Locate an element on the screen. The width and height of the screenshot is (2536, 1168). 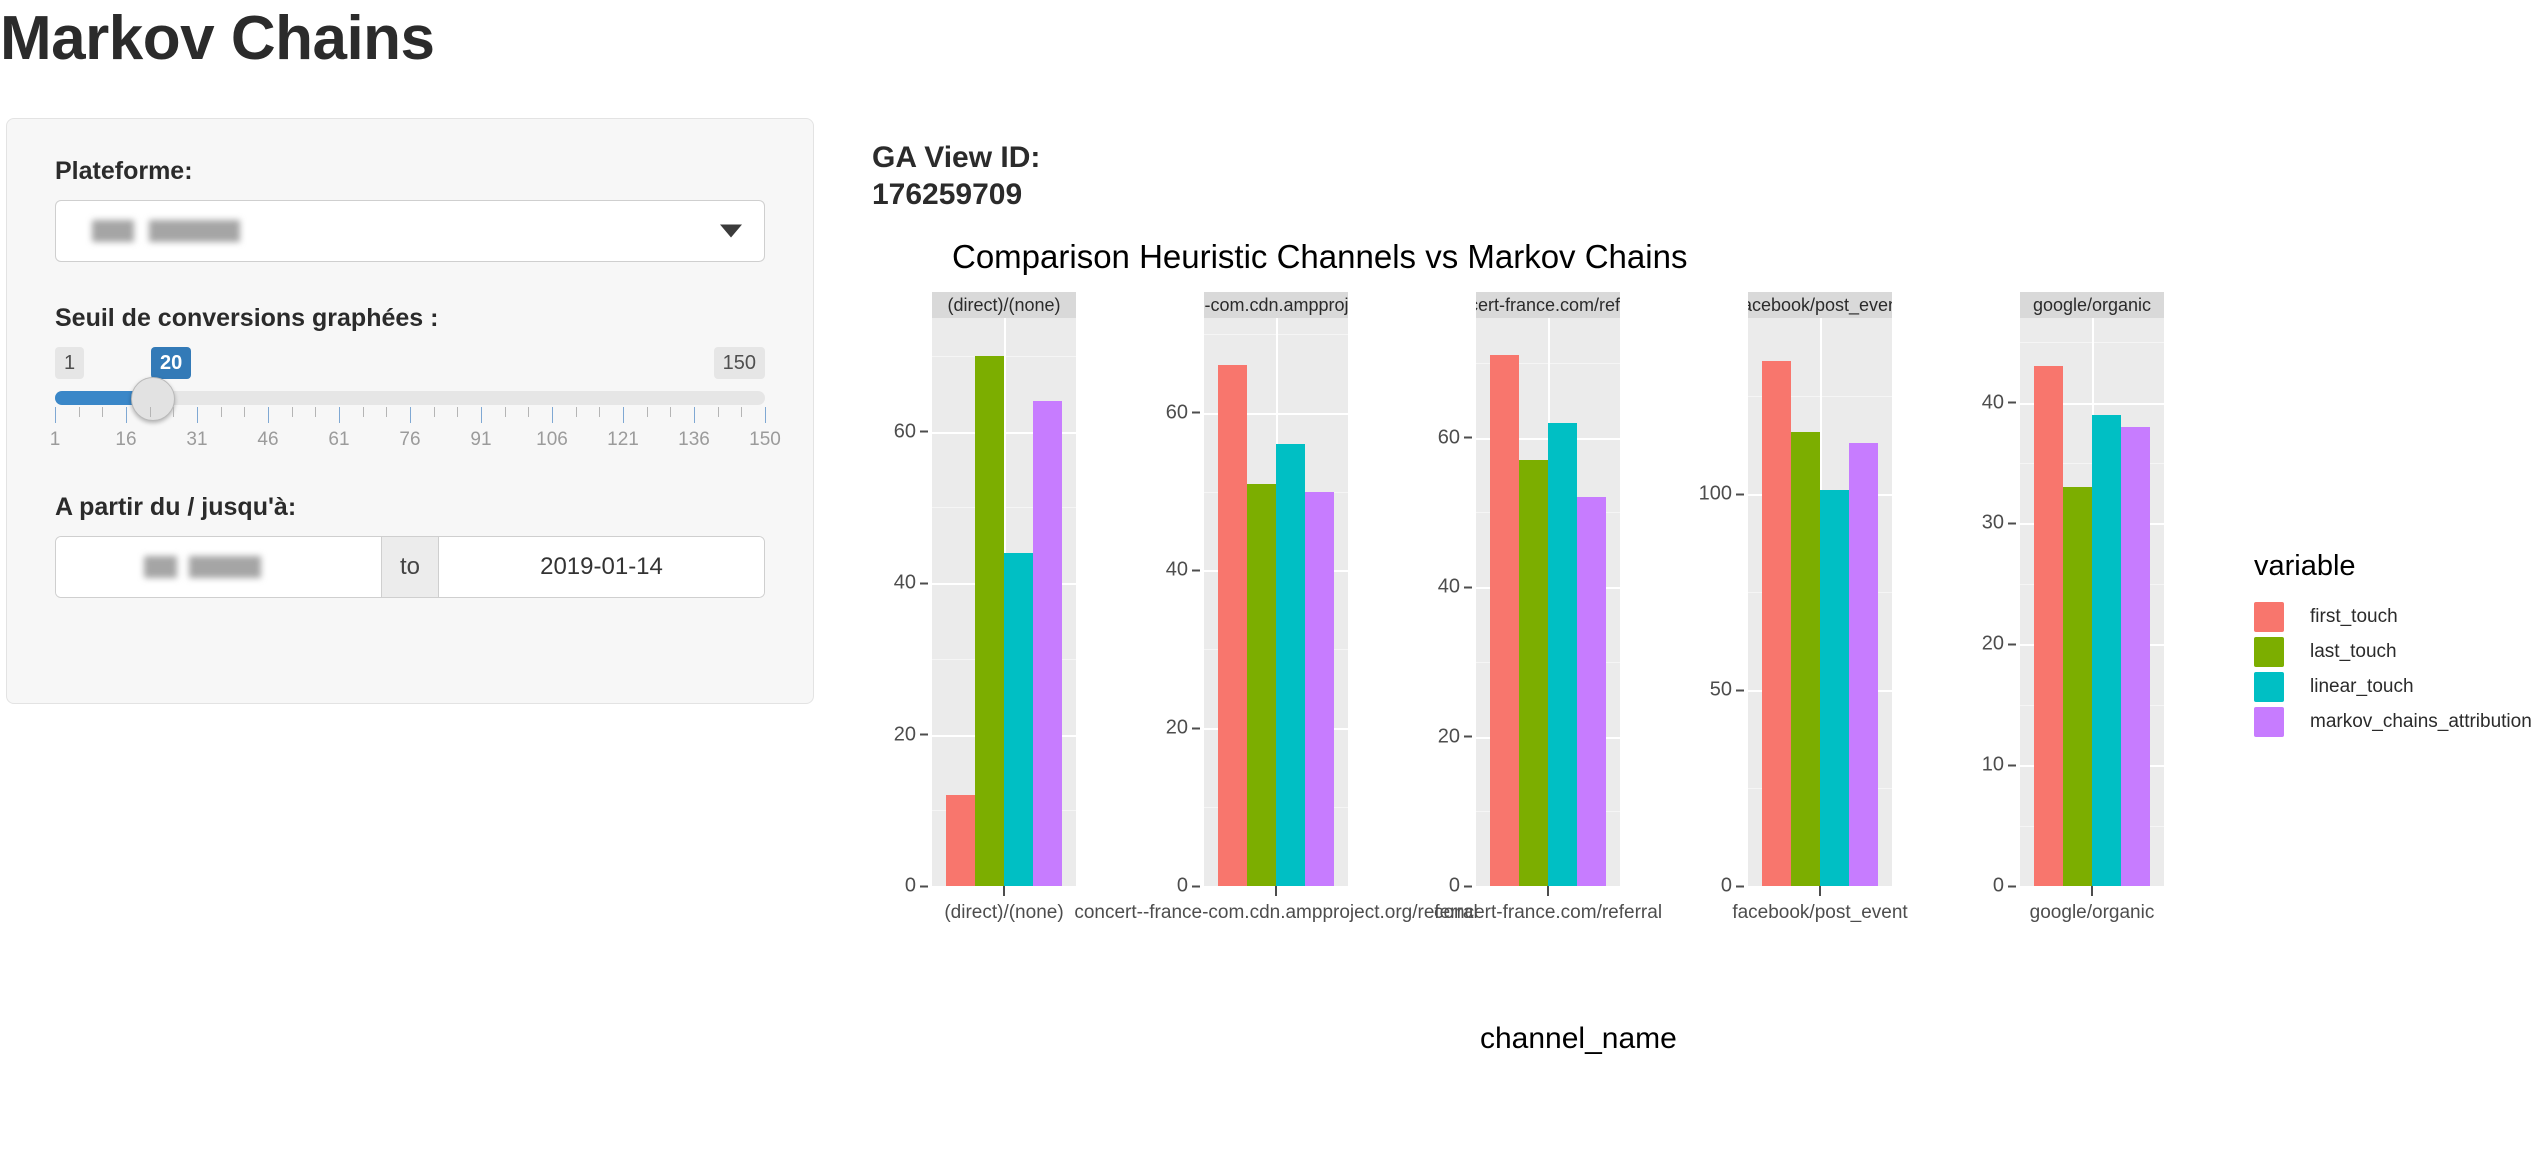
date-from-field is located at coordinates (218, 567).